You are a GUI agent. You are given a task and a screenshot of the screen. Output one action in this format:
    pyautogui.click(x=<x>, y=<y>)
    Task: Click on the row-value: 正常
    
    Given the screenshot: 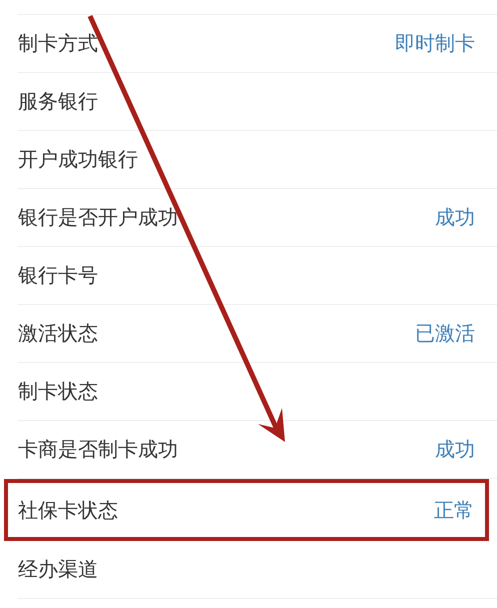 What is the action you would take?
    pyautogui.click(x=454, y=510)
    